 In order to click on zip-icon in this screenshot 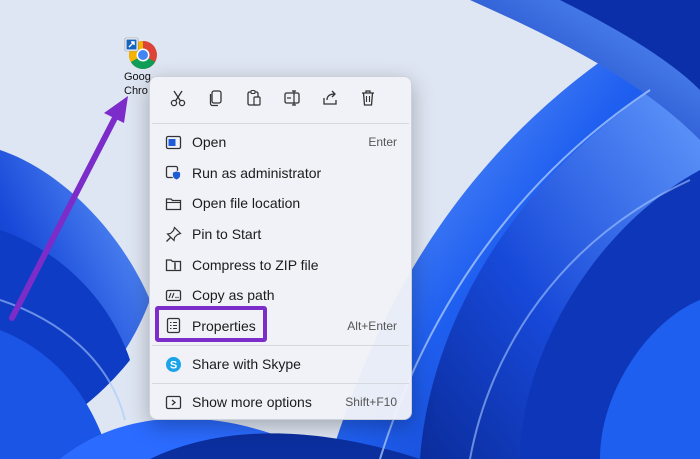, I will do `click(173, 265)`.